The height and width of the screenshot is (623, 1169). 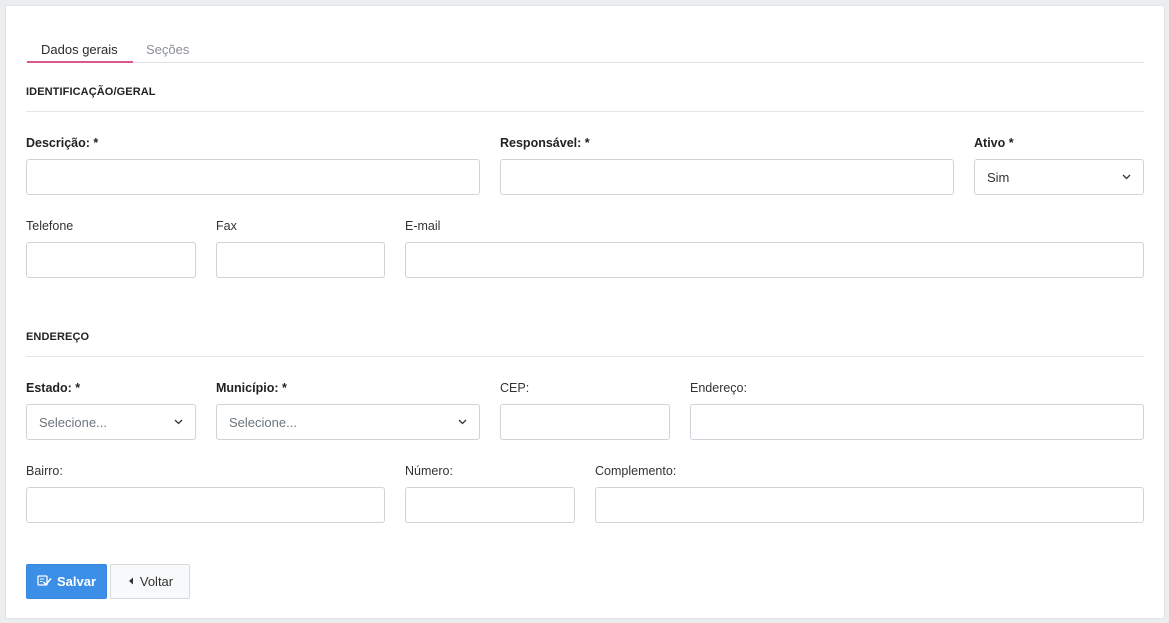 I want to click on back-button: Voltar, so click(x=150, y=581).